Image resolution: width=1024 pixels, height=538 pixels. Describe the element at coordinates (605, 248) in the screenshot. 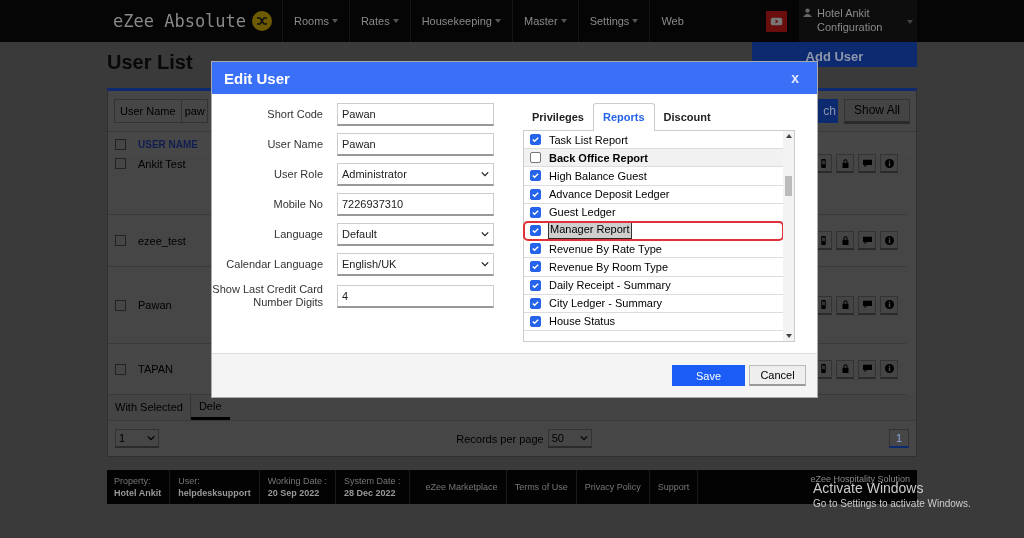

I see `report-label: Revenue By Rate Type` at that location.